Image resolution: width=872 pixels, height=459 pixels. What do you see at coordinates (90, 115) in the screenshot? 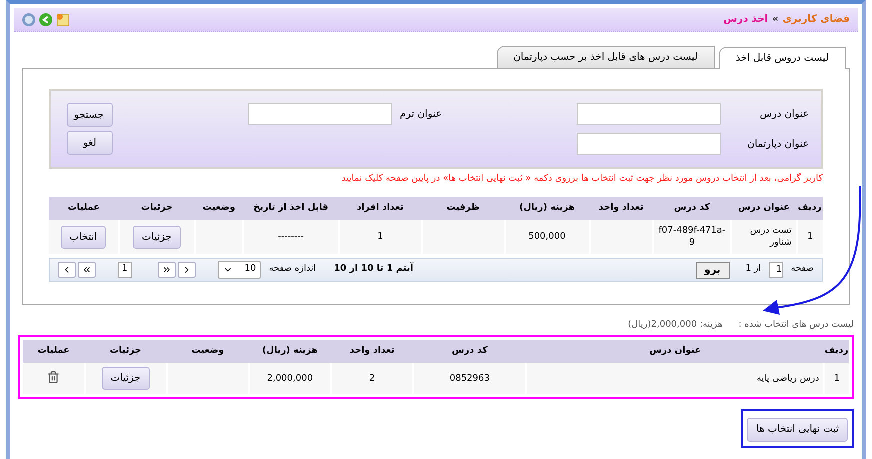
I see `search-panel-button: جستجو` at bounding box center [90, 115].